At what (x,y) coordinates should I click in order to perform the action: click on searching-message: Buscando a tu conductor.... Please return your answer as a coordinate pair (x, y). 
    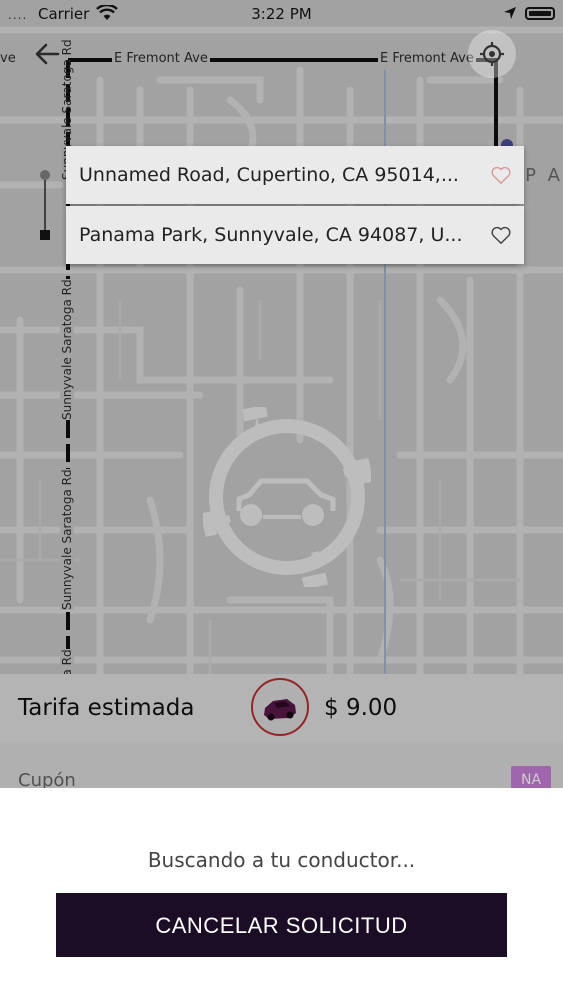
    Looking at the image, I should click on (281, 860).